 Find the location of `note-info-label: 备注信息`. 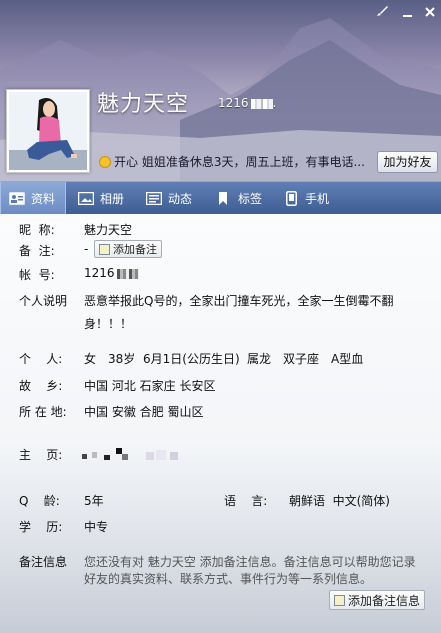

note-info-label: 备注信息 is located at coordinates (43, 562).